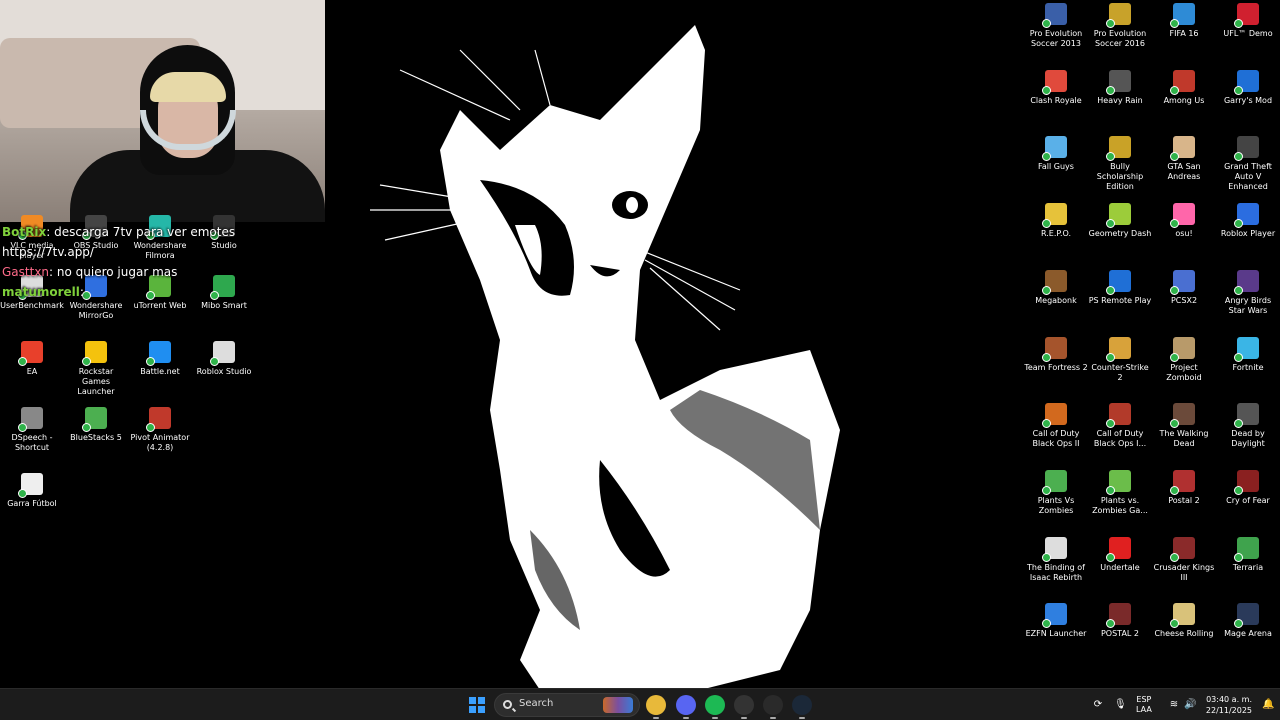 This screenshot has height=720, width=1280. What do you see at coordinates (1184, 439) in the screenshot?
I see `desktop-icon-label: The Walking Dead` at bounding box center [1184, 439].